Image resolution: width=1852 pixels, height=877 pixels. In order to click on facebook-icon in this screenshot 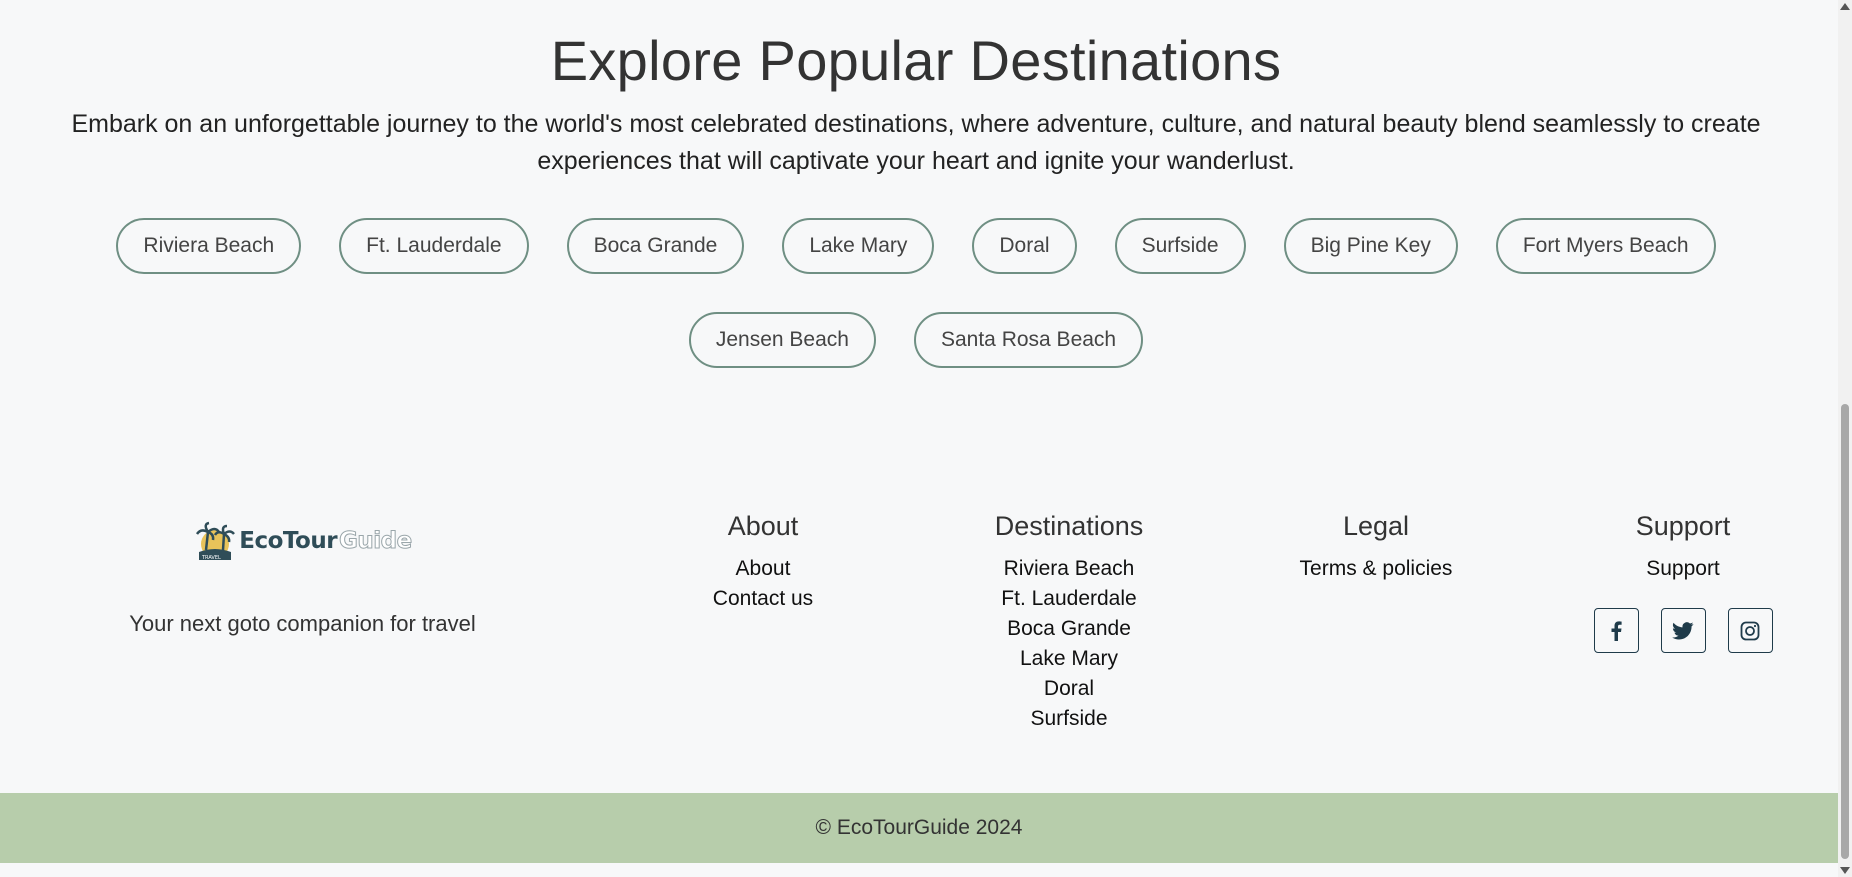, I will do `click(1616, 630)`.